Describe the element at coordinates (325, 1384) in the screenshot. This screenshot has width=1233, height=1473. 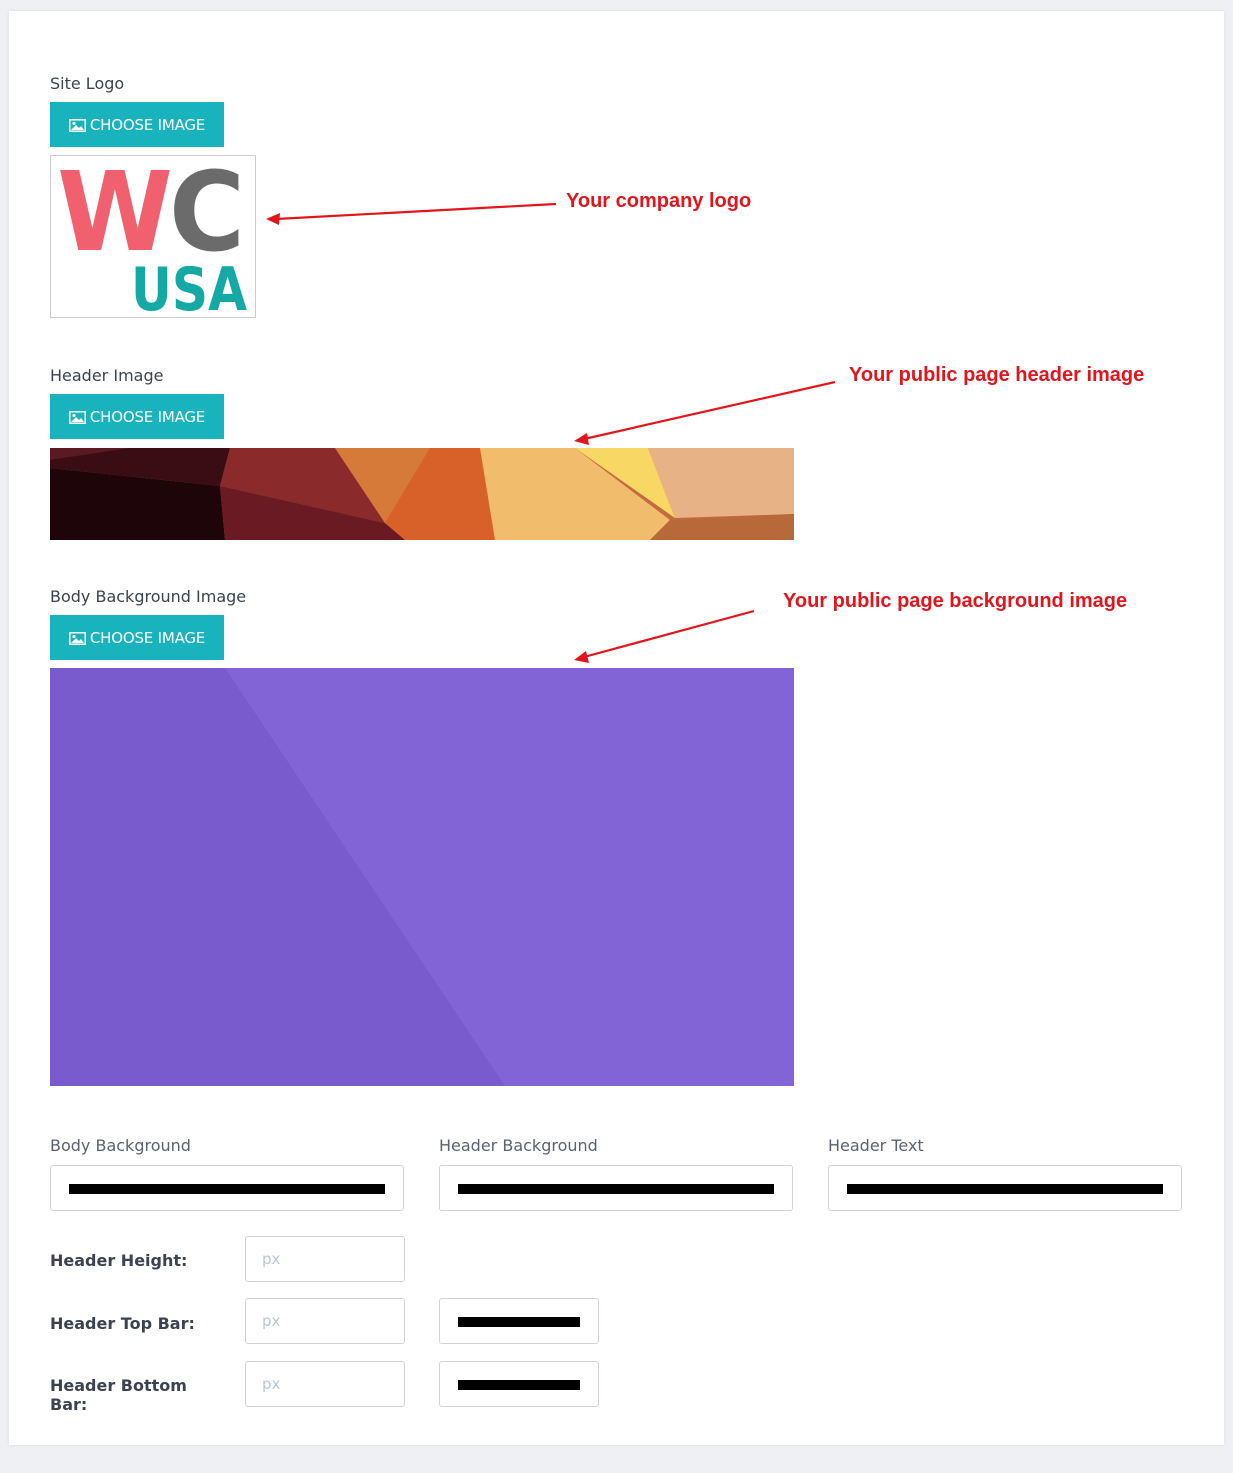
I see `header-bottom-bar-input` at that location.